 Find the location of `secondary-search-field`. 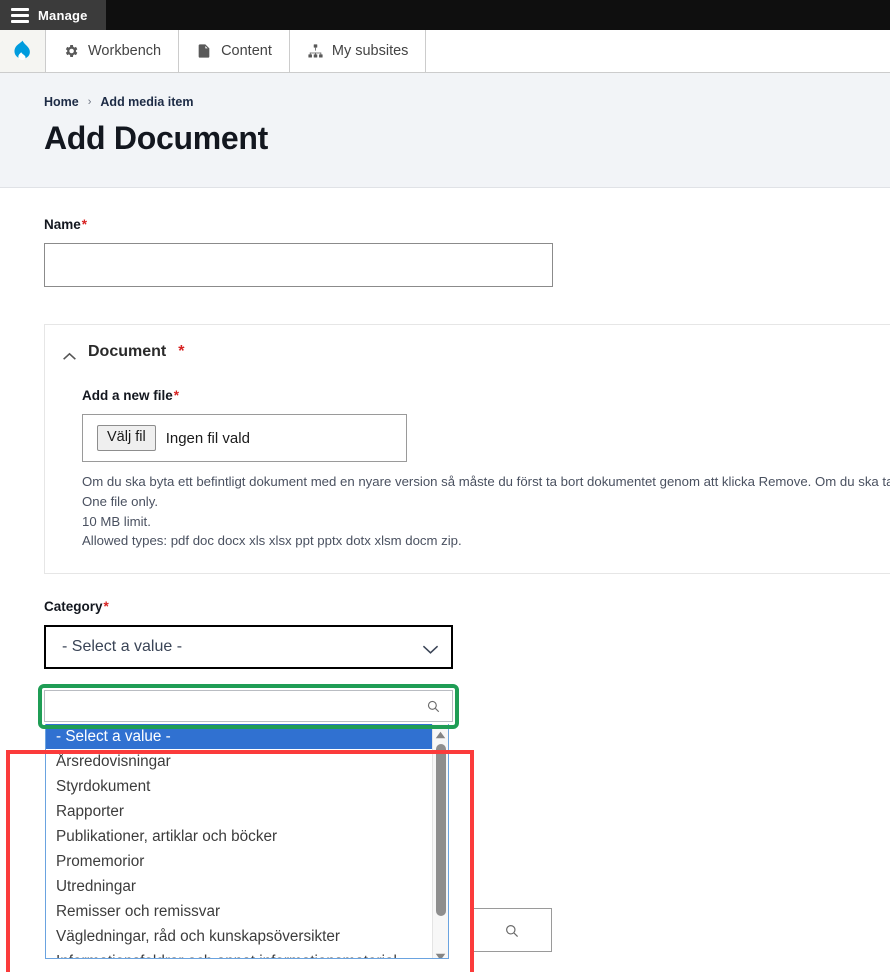

secondary-search-field is located at coordinates (511, 930).